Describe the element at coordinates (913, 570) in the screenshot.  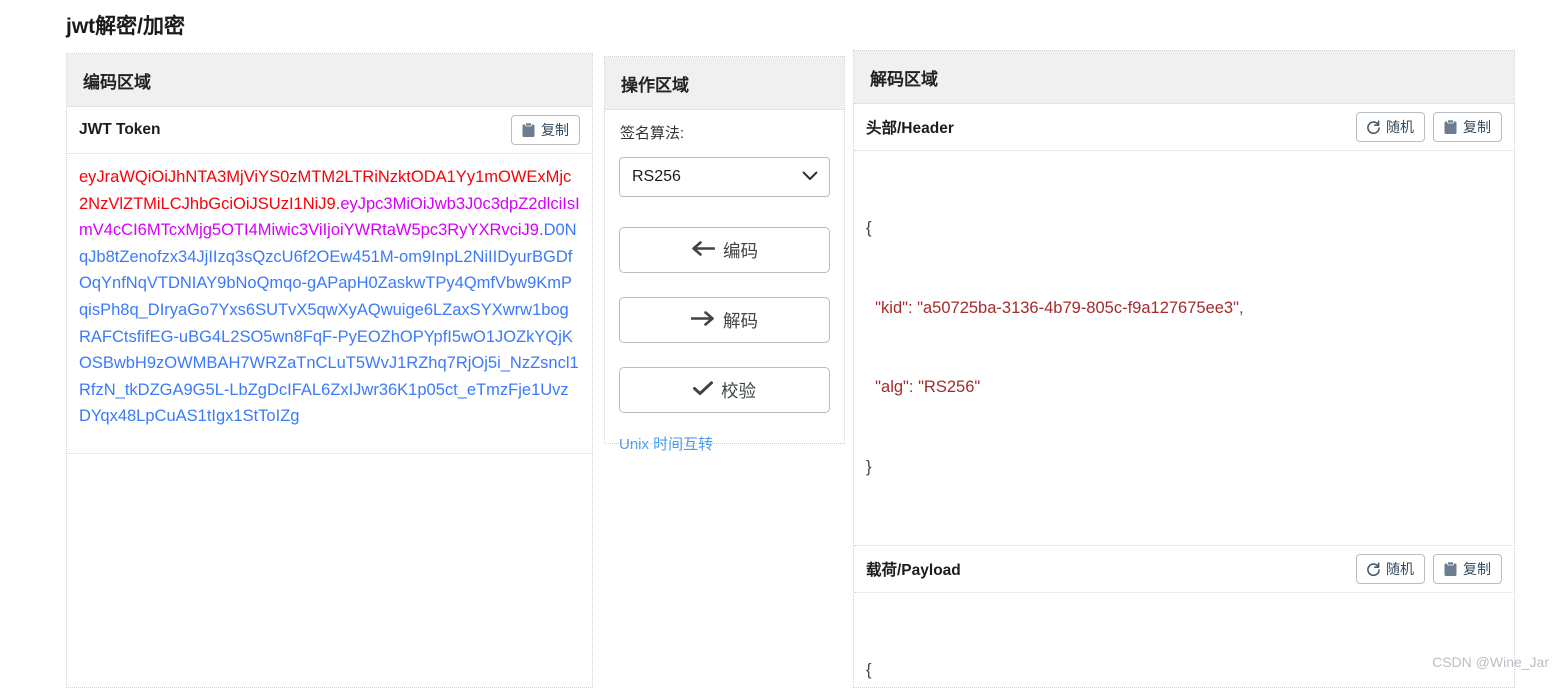
I see `payload-label: 载荷/Payload` at that location.